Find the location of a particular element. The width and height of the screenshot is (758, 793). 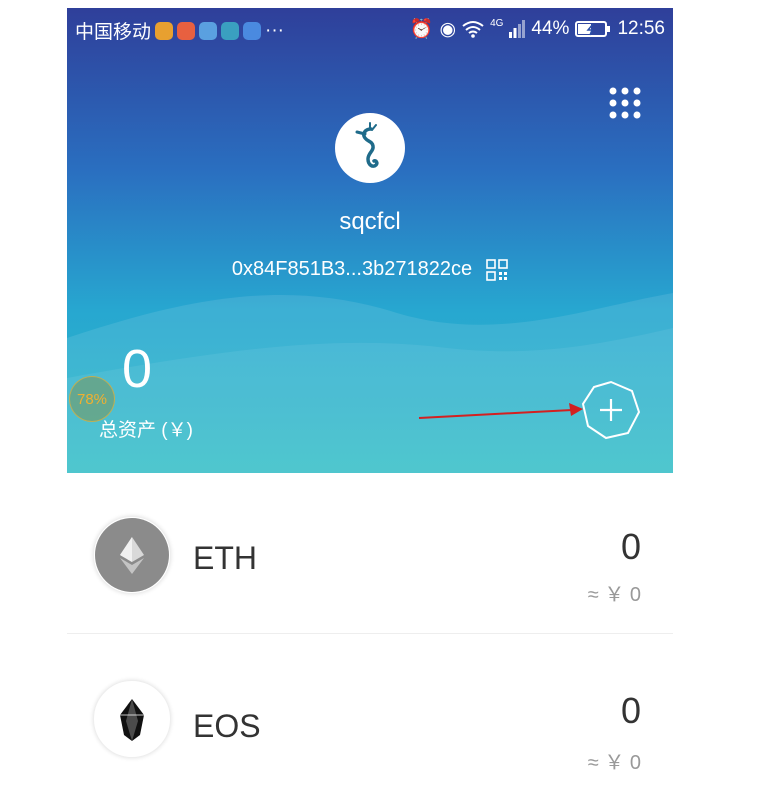

total-assets-label: 总资产 (￥) is located at coordinates (146, 430).